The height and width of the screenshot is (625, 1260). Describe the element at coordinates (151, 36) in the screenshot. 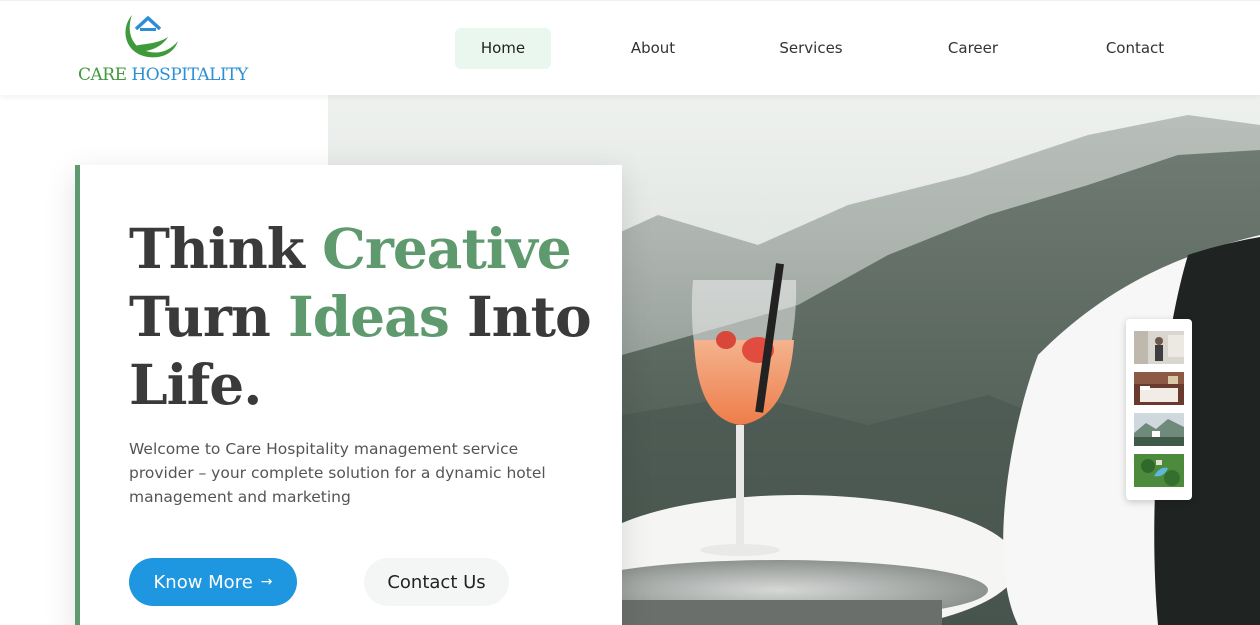

I see `house-hand-logo-icon` at that location.